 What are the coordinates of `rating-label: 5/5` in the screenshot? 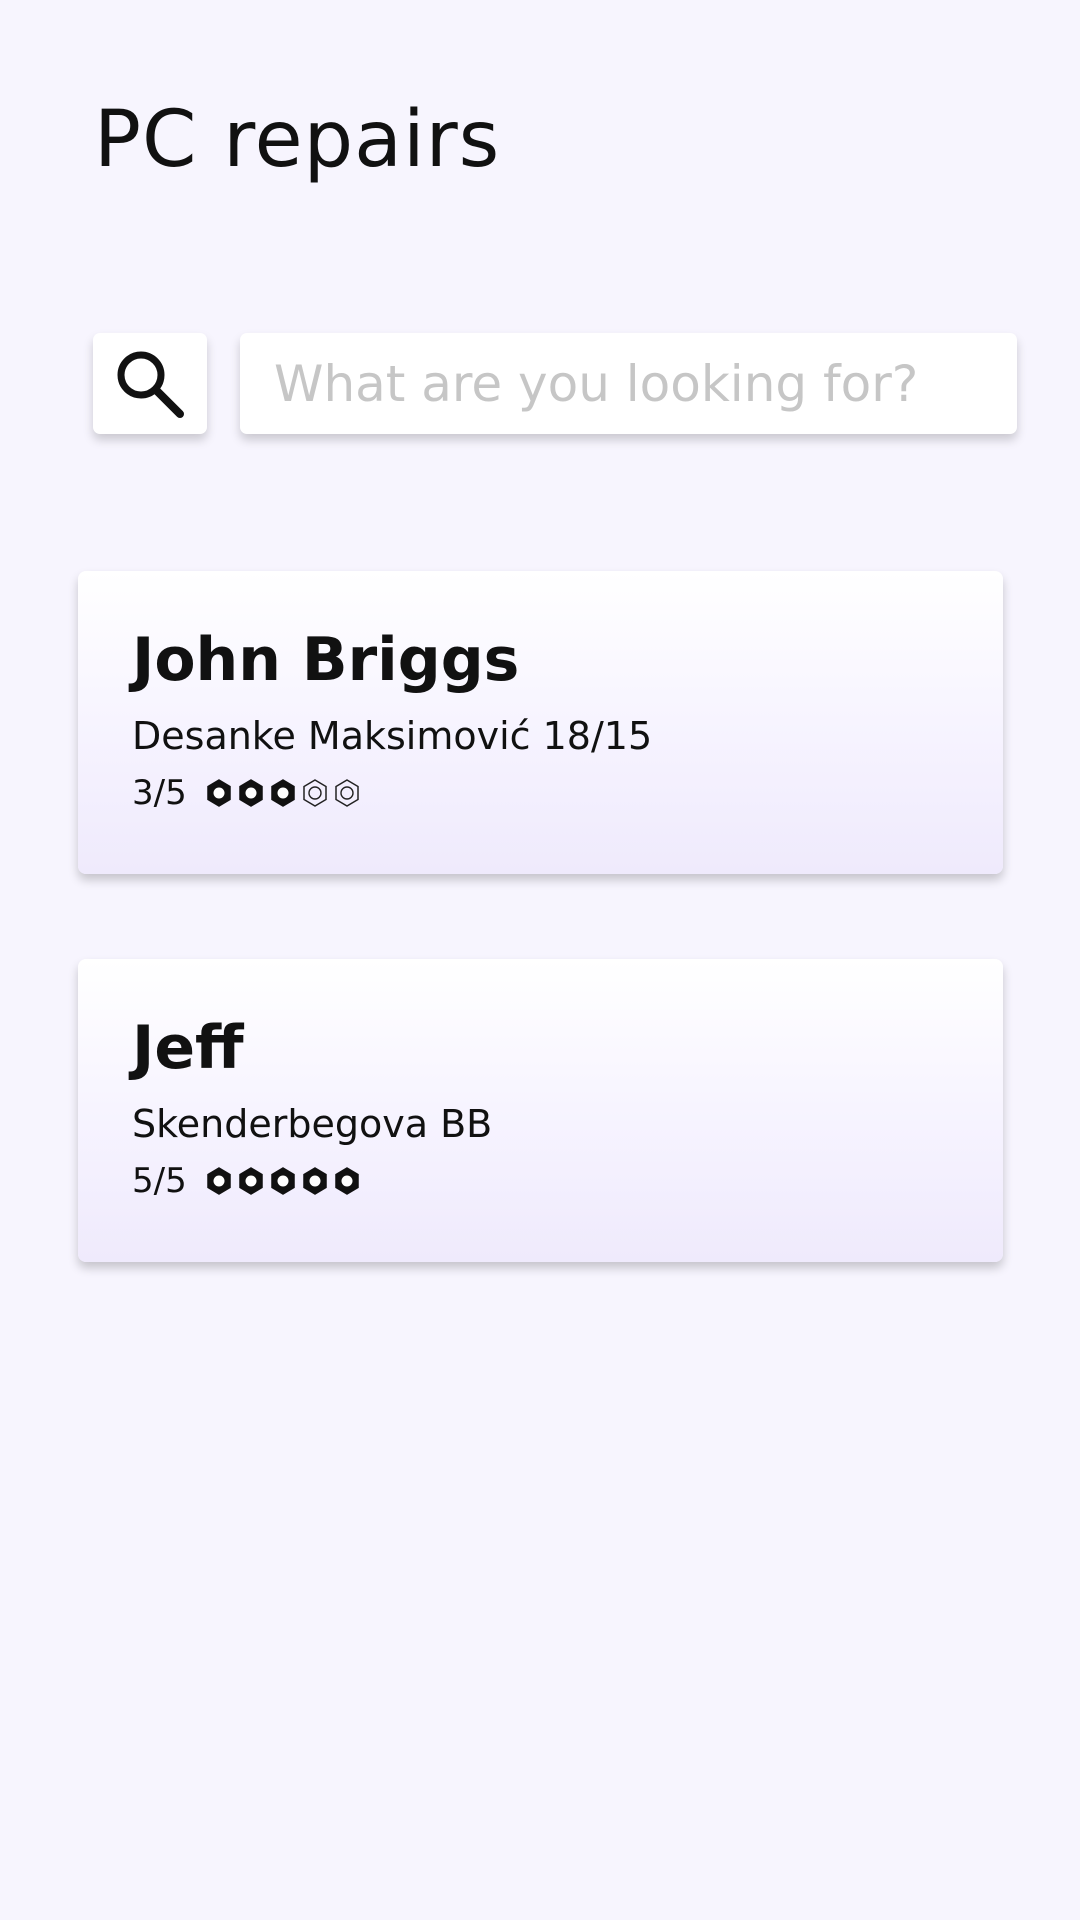 It's located at (159, 1181).